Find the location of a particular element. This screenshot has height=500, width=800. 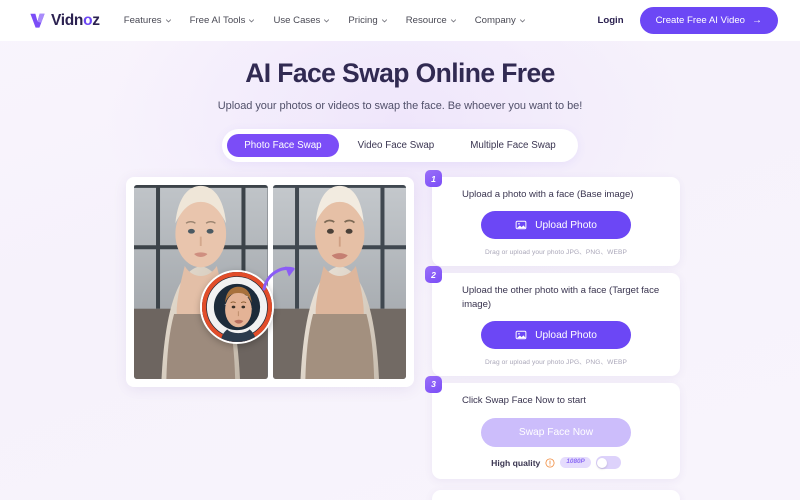

step-number-badge: 1 is located at coordinates (433, 179).